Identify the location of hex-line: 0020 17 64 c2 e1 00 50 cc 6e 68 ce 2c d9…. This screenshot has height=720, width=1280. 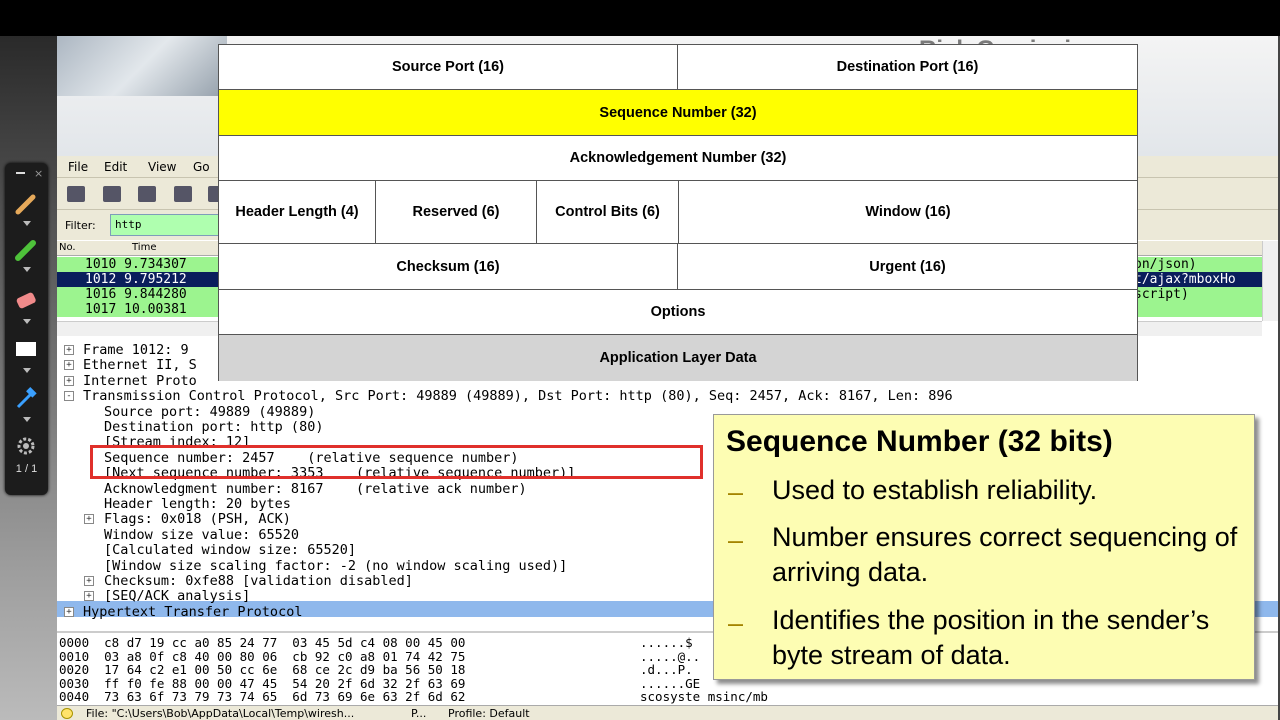
(262, 670).